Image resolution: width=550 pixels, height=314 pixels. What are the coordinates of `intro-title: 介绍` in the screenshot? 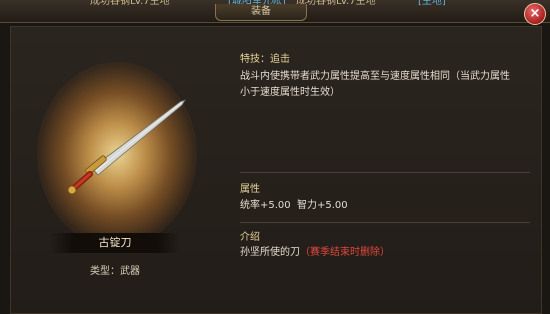 It's located at (250, 237).